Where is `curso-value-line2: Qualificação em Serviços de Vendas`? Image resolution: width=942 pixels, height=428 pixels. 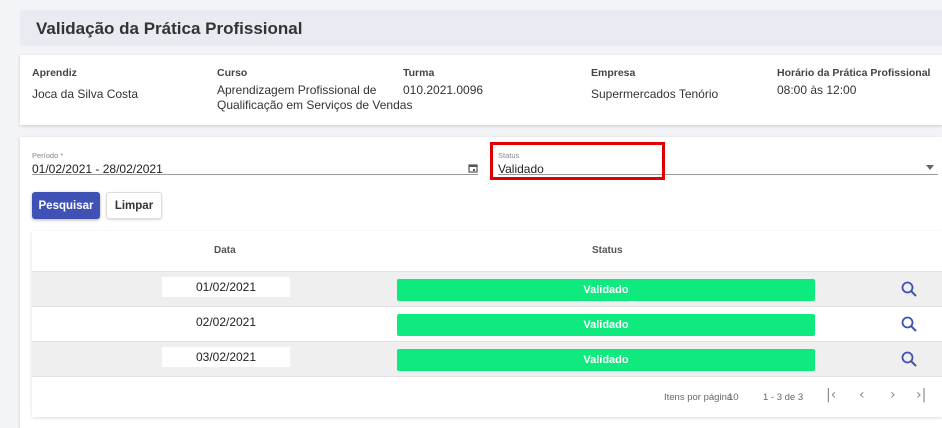 curso-value-line2: Qualificação em Serviços de Vendas is located at coordinates (315, 105).